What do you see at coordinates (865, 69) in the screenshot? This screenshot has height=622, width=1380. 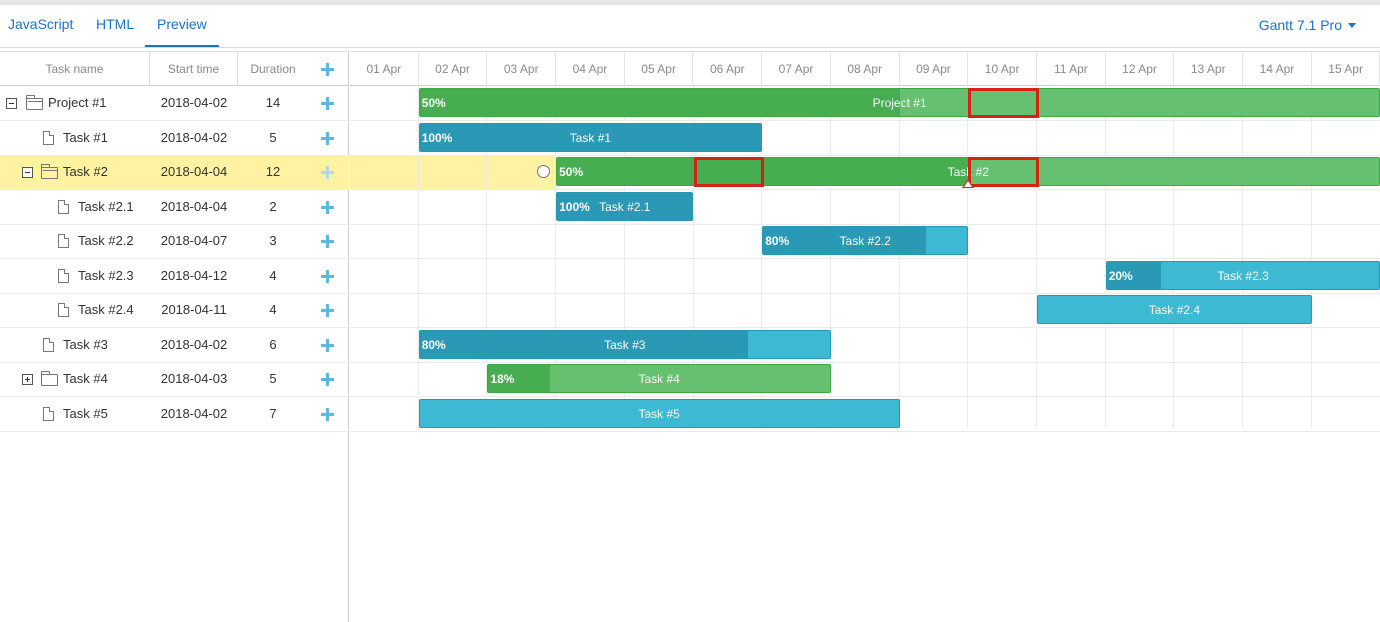 I see `scale-day: 08 Apr` at bounding box center [865, 69].